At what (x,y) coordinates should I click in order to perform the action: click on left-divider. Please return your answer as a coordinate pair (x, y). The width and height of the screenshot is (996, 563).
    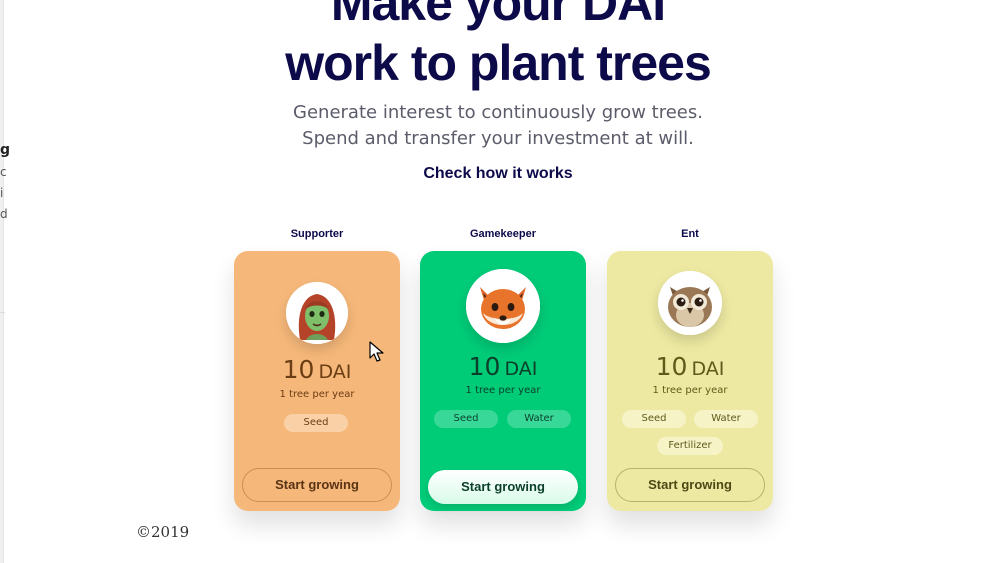
    Looking at the image, I should click on (2, 312).